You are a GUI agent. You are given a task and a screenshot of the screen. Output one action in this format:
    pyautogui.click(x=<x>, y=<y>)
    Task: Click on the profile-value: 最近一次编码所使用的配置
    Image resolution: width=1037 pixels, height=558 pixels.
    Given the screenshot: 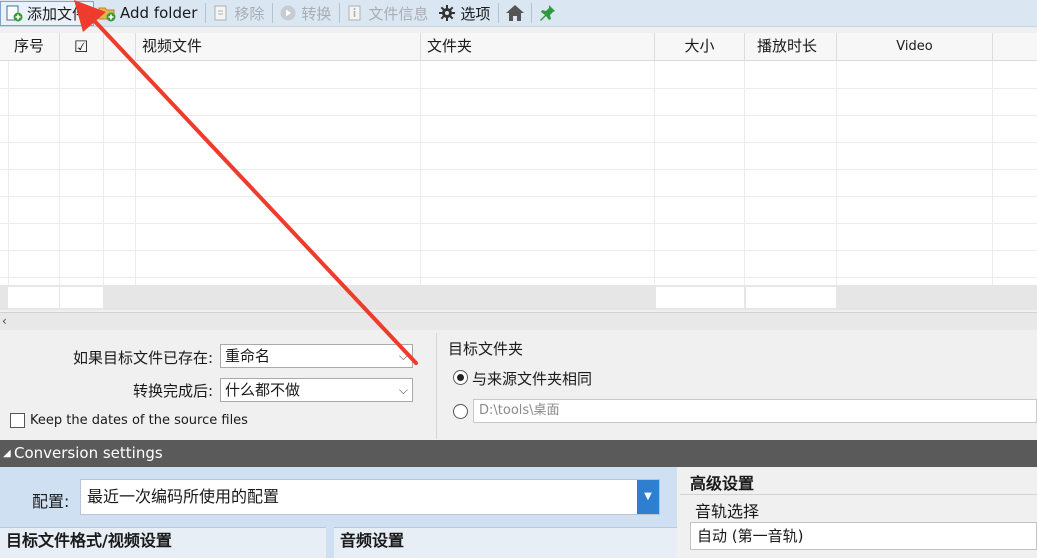 What is the action you would take?
    pyautogui.click(x=183, y=496)
    